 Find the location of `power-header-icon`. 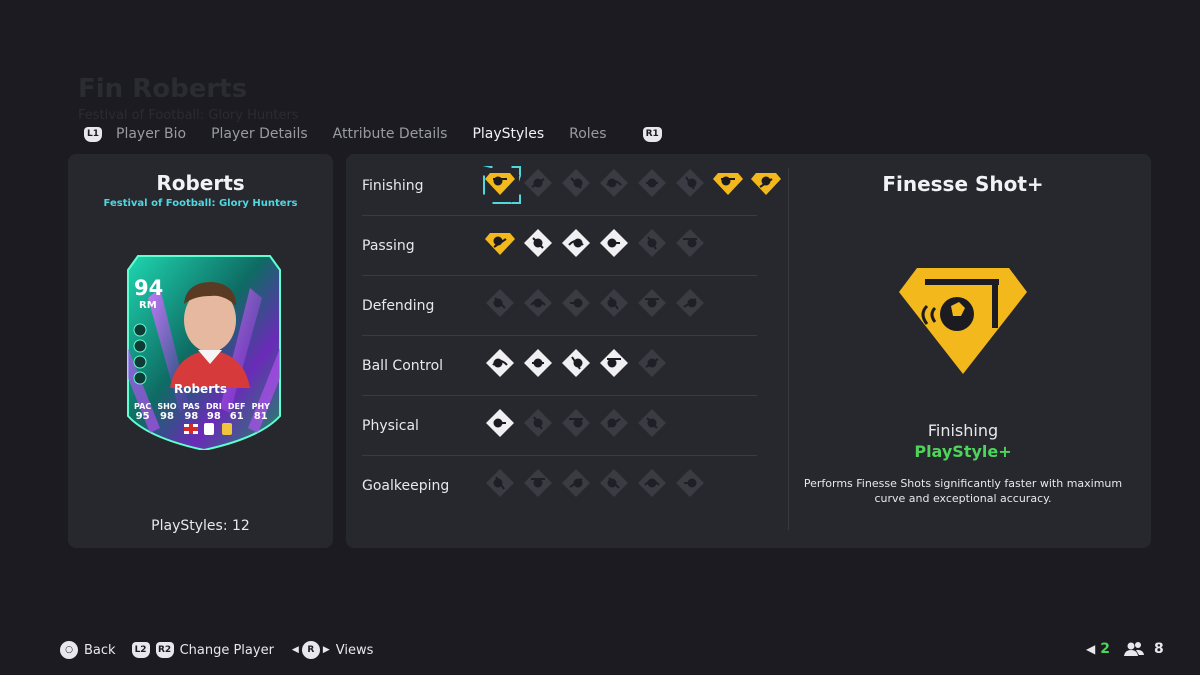

power-header-icon is located at coordinates (652, 183).